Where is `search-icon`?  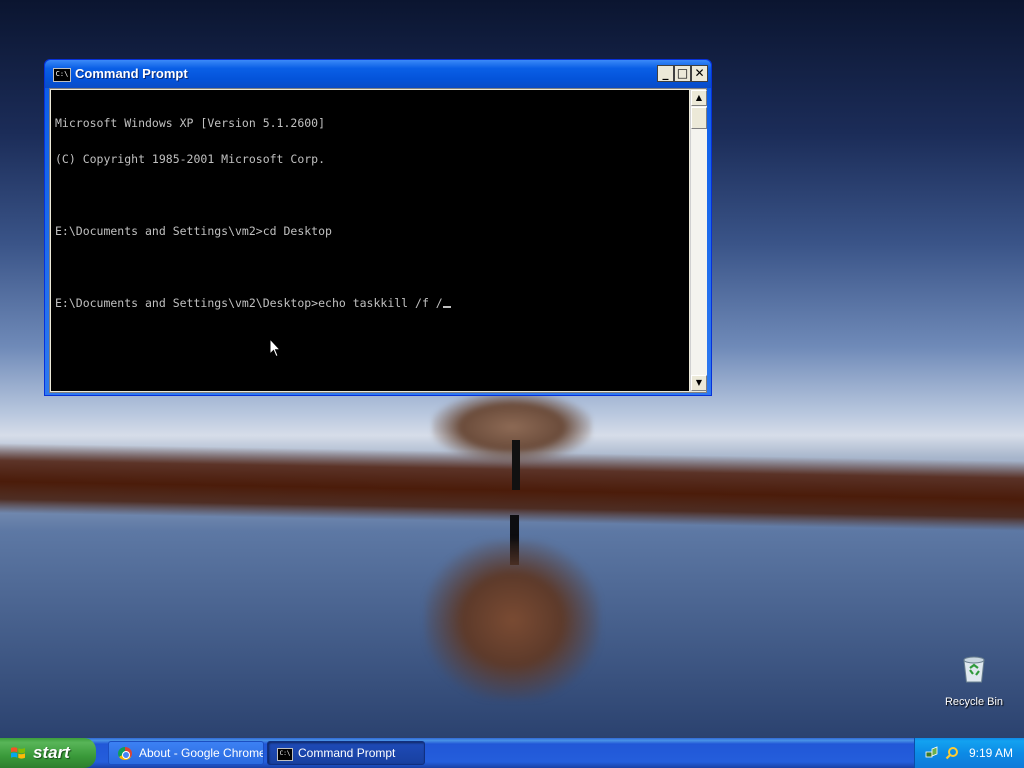
search-icon is located at coordinates (952, 753).